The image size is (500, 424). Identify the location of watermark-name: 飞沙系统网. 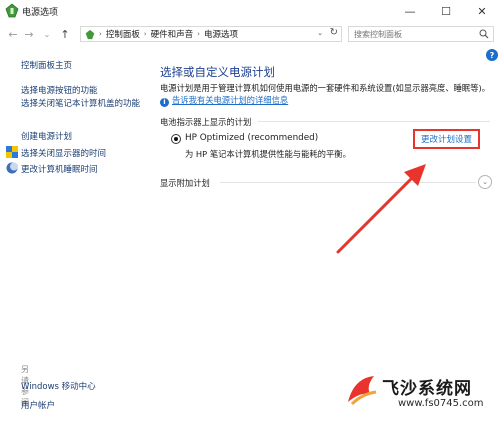
(427, 389).